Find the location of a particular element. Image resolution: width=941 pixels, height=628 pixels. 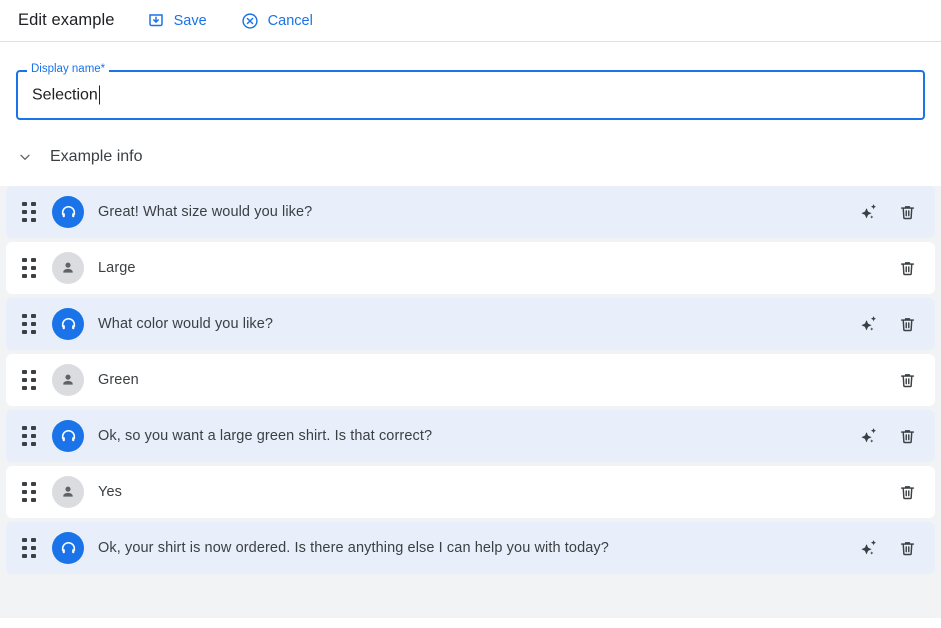

cancel-circle-icon is located at coordinates (250, 20).